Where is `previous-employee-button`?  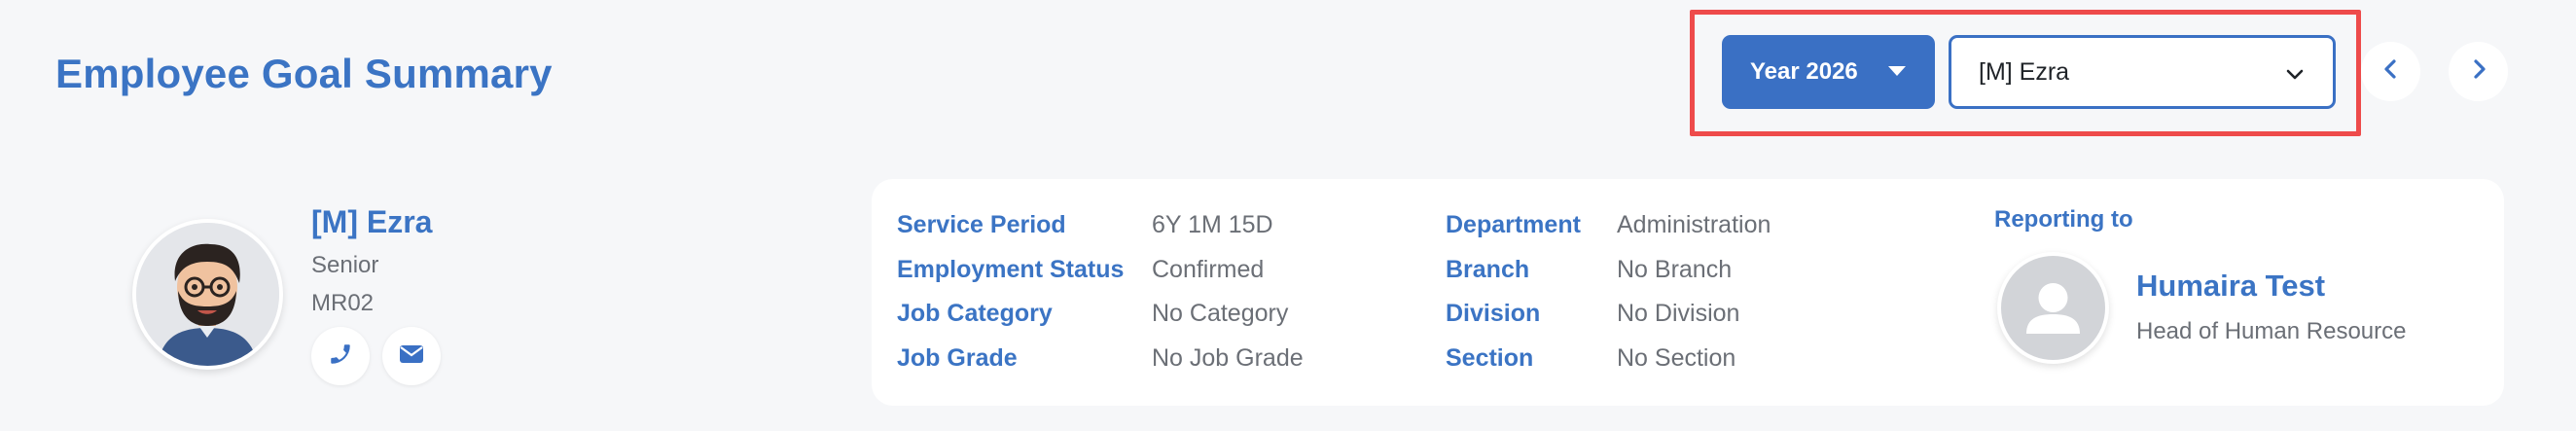
previous-employee-button is located at coordinates (2390, 71).